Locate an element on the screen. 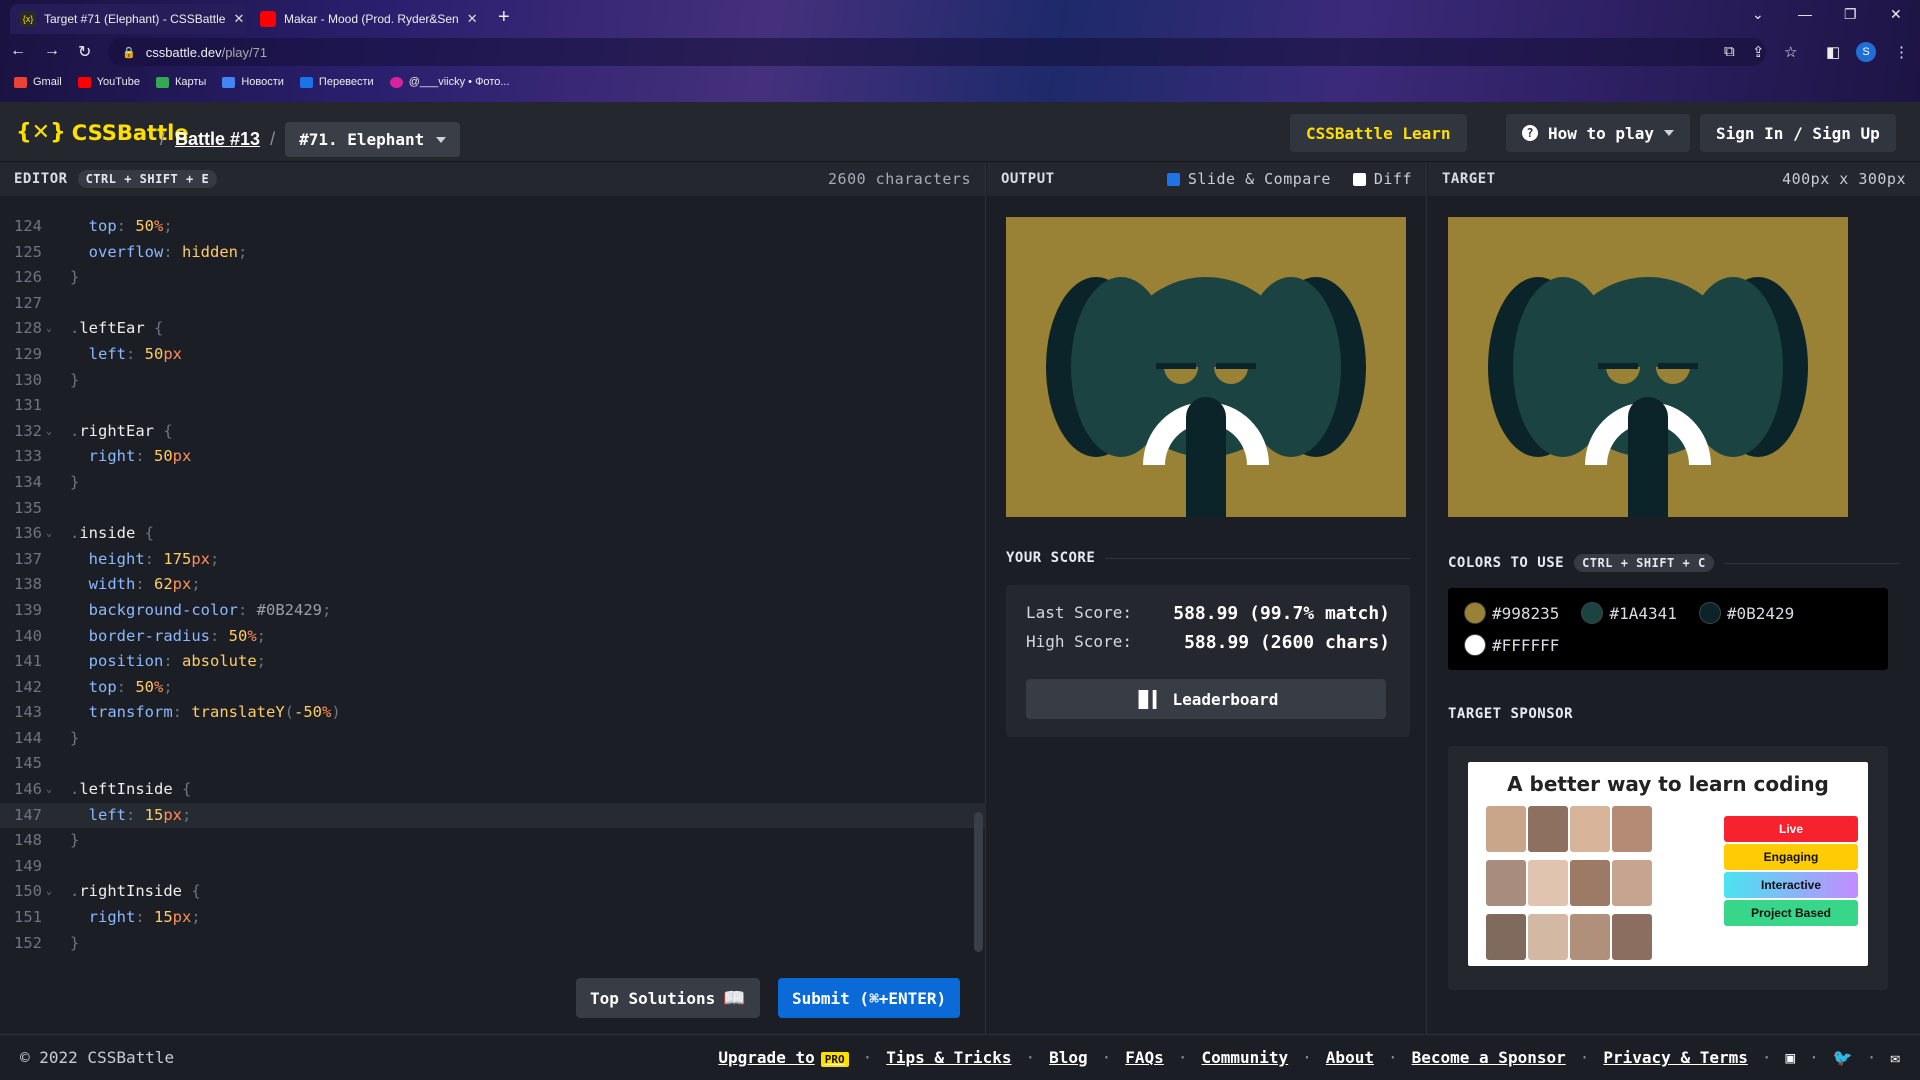 The image size is (1920, 1080). bookmark-maps: Карты is located at coordinates (180, 82).